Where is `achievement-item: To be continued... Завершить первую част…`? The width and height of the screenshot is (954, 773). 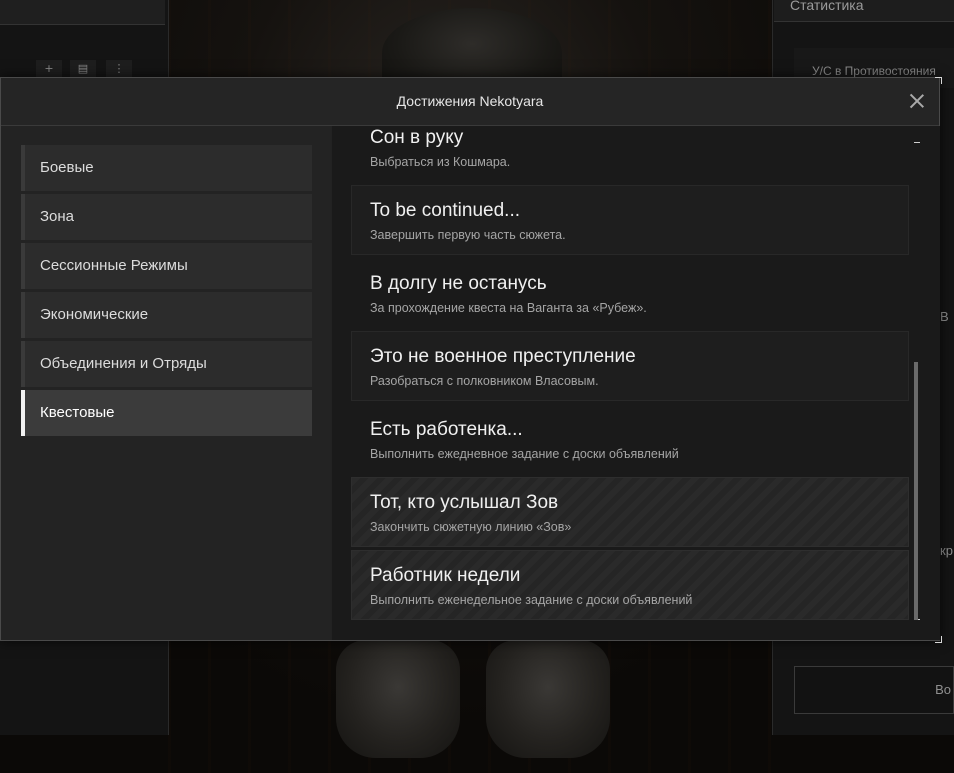 achievement-item: To be continued... Завершить первую част… is located at coordinates (630, 220).